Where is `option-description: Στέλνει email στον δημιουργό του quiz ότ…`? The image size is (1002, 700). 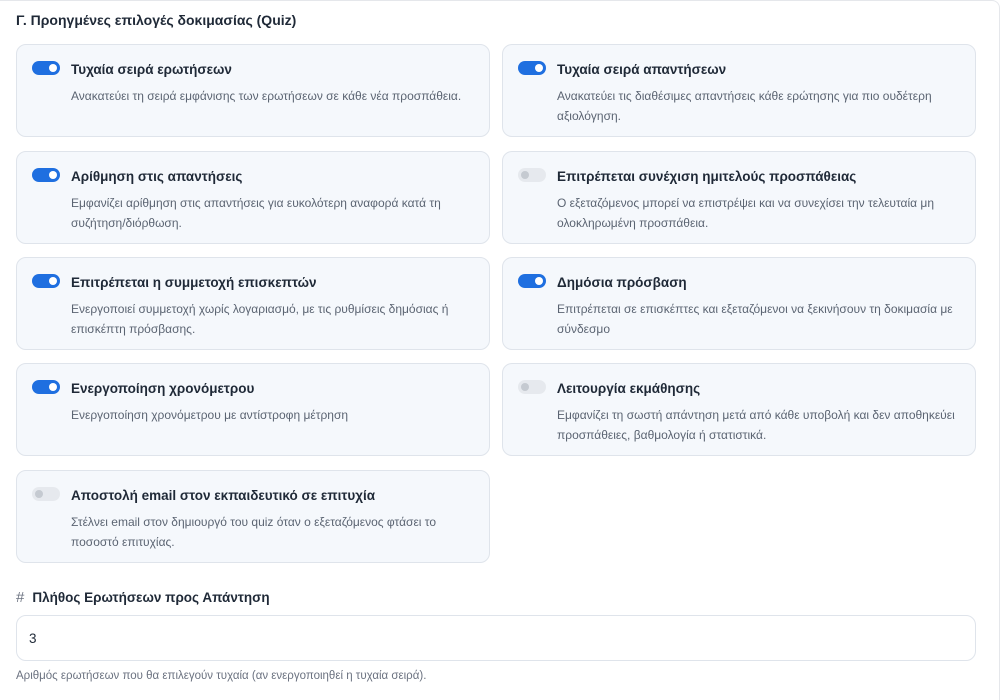 option-description: Στέλνει email στον δημιουργό του quiz ότ… is located at coordinates (254, 532).